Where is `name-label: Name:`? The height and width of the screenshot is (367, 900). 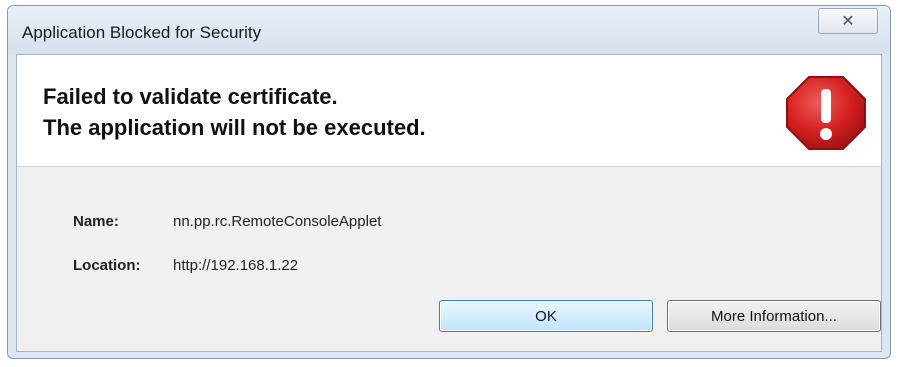 name-label: Name: is located at coordinates (96, 221).